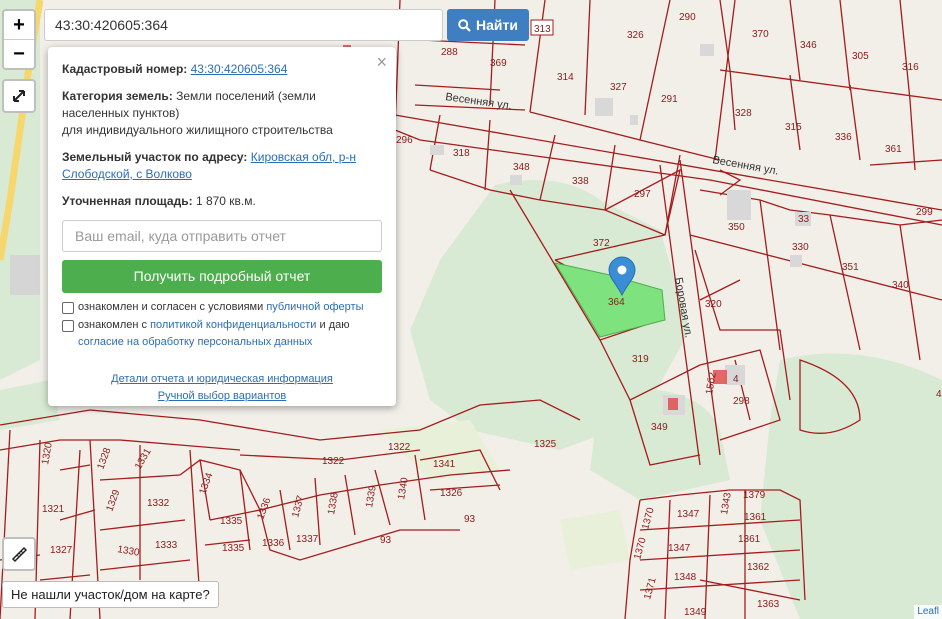 The image size is (942, 619). What do you see at coordinates (741, 401) in the screenshot?
I see `parcel-number: 298` at bounding box center [741, 401].